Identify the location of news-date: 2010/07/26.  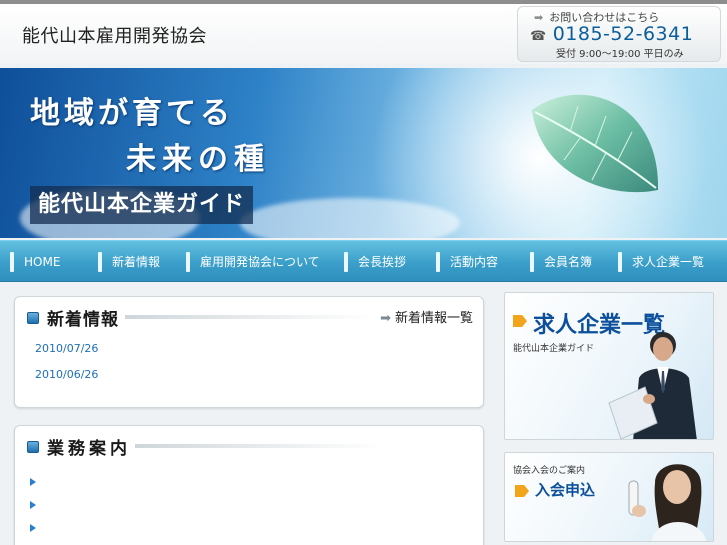
(66, 348).